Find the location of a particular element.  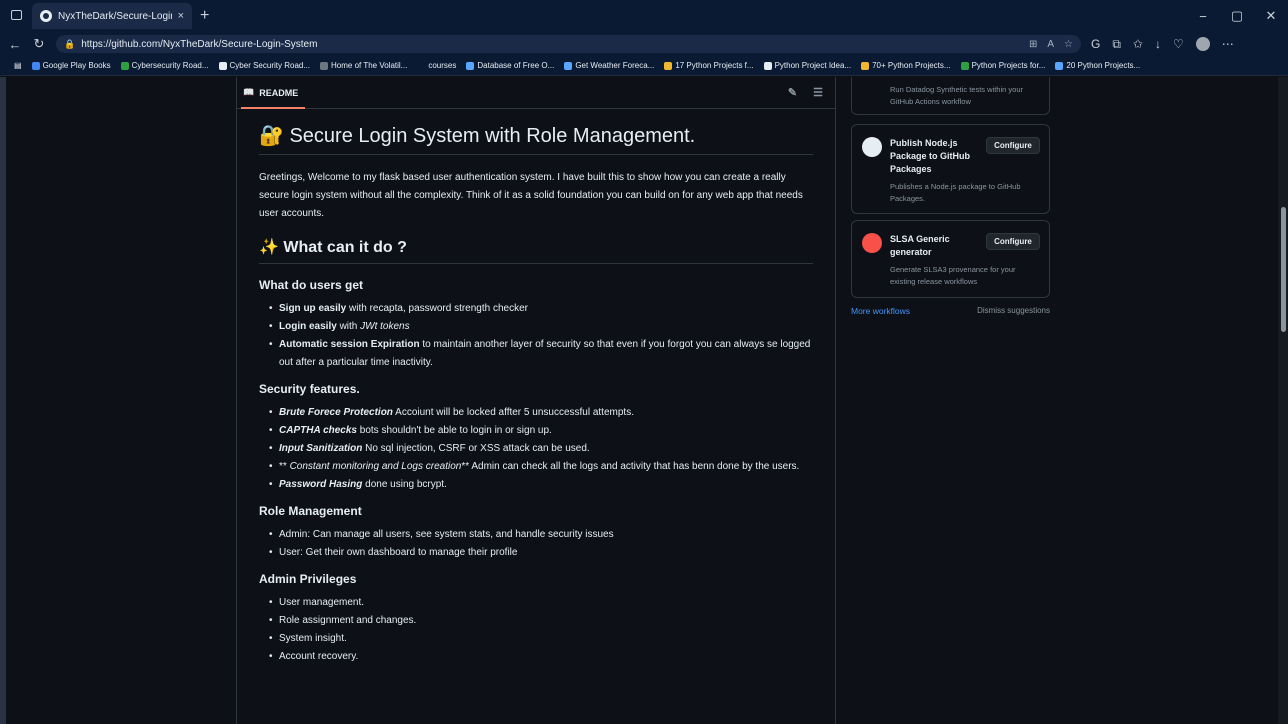

list-item: System insight. is located at coordinates (541, 639).